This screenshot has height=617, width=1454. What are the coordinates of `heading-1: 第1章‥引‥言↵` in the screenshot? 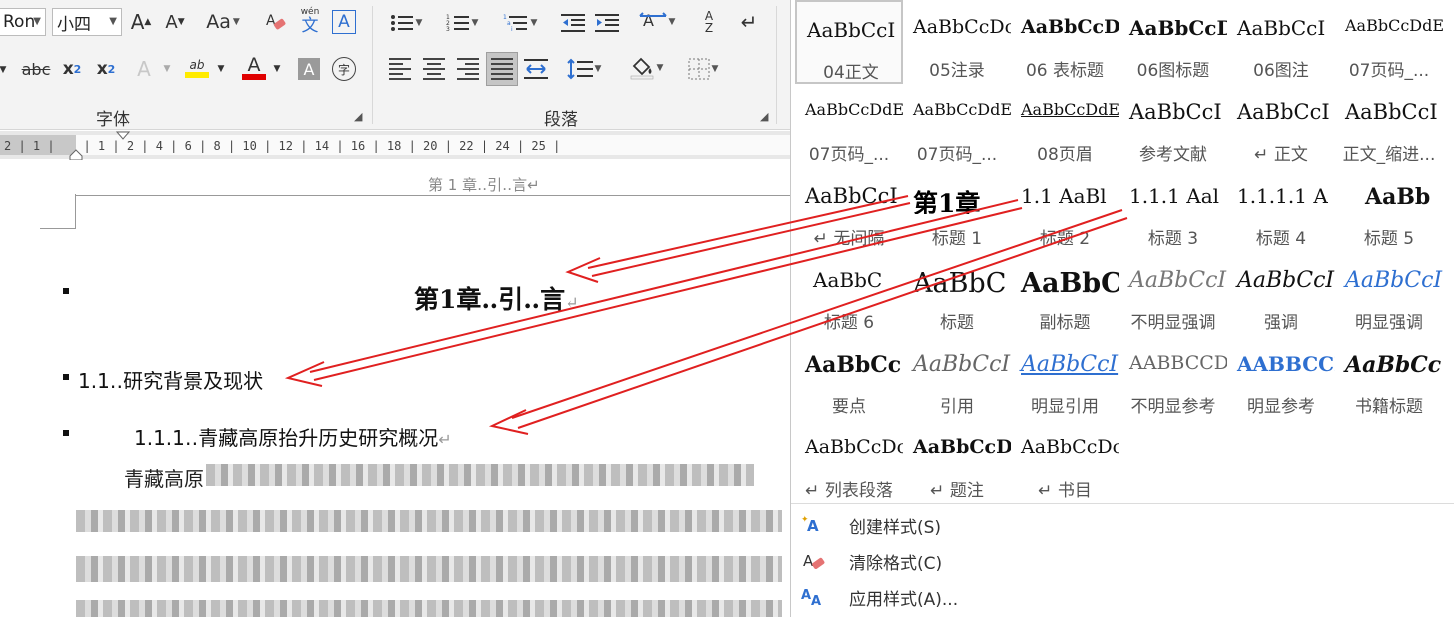 It's located at (496, 298).